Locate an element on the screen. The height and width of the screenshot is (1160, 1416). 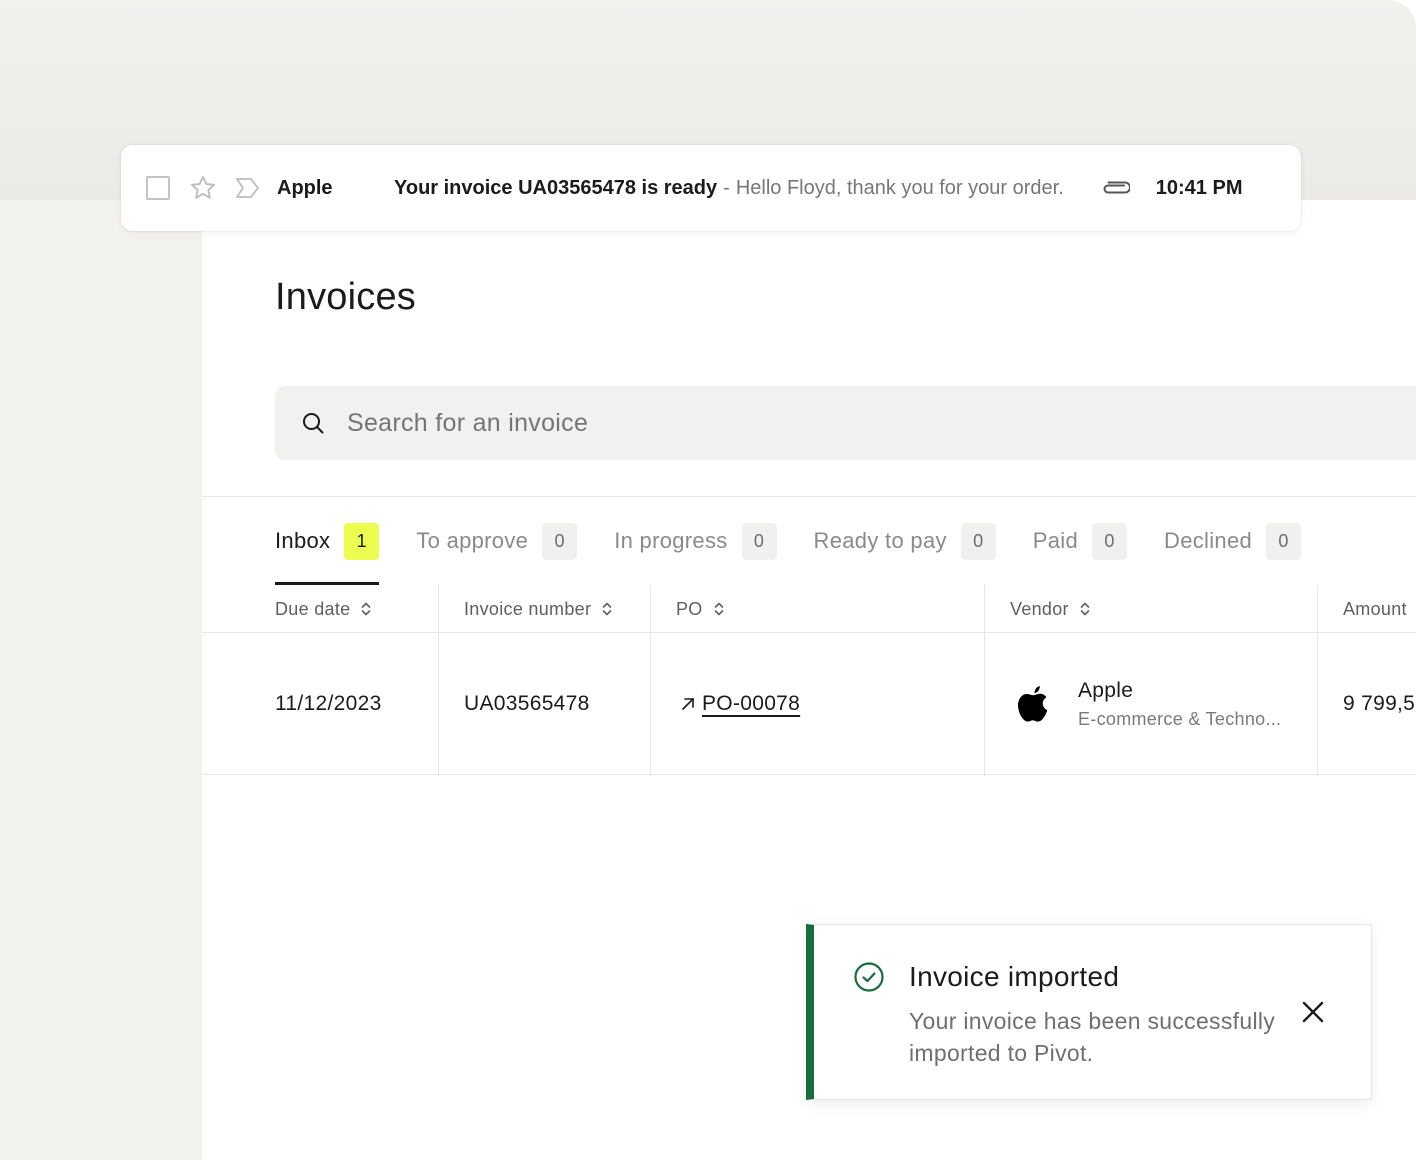
email-snippet: Hello Floyd, thank you for your order. is located at coordinates (899, 187).